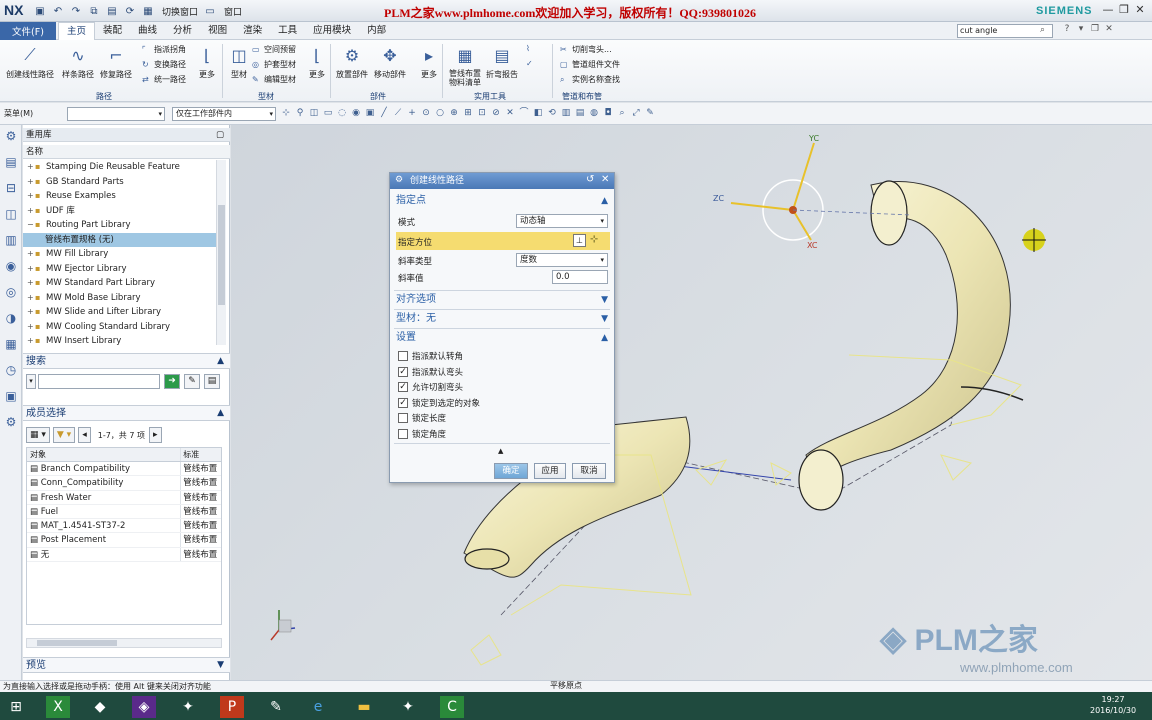  What do you see at coordinates (468, 113) in the screenshot?
I see `grid-icon: ⊞` at bounding box center [468, 113].